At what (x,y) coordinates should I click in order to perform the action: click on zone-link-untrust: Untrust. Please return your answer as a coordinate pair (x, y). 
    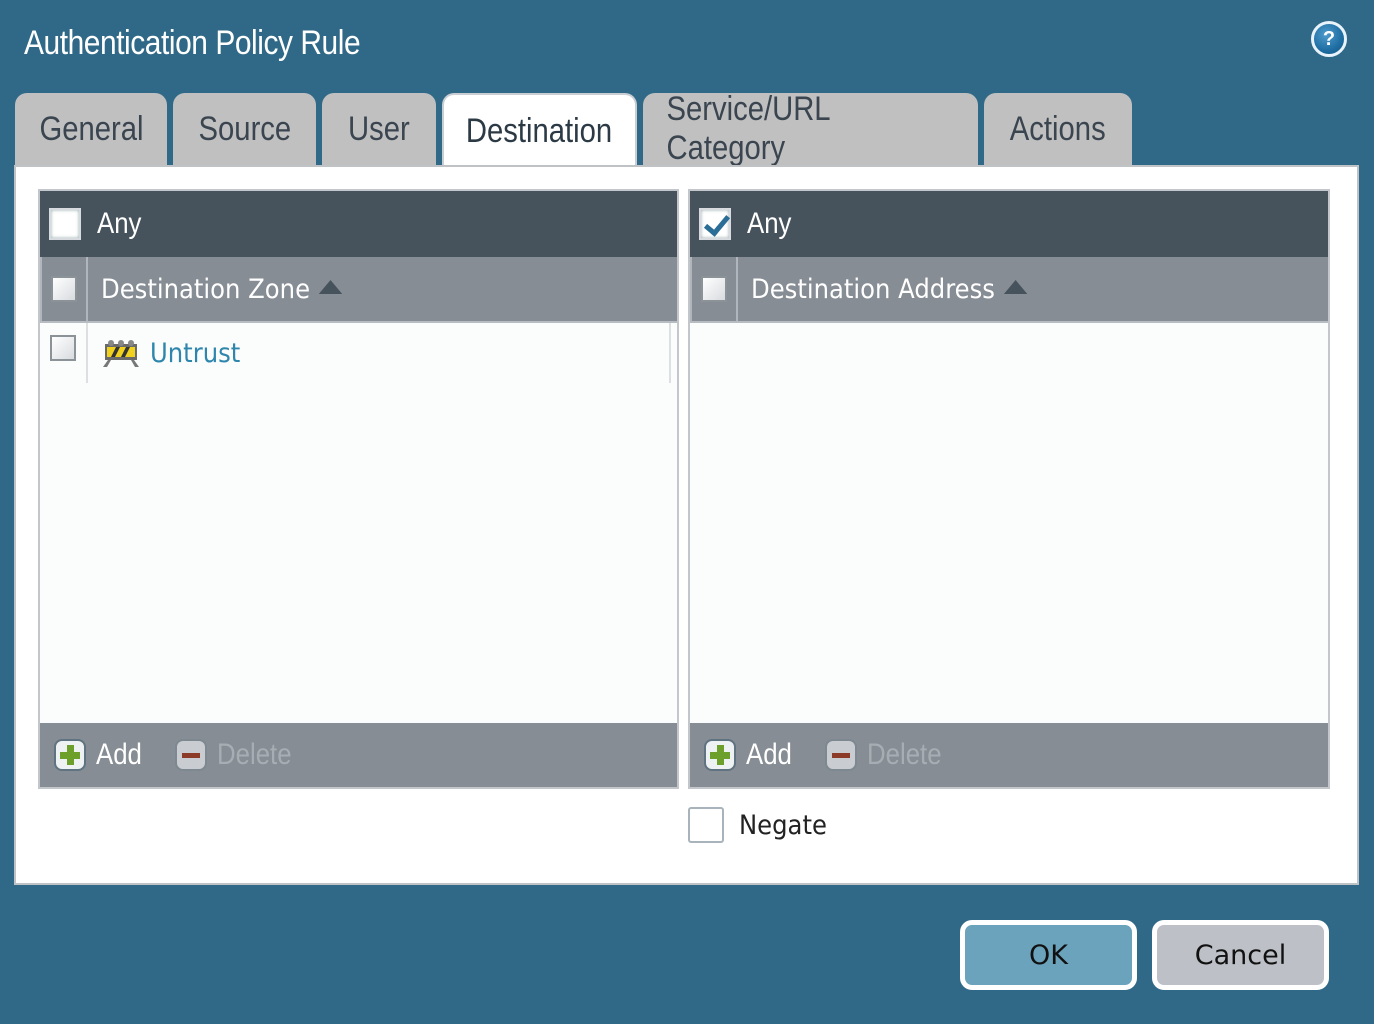
    Looking at the image, I should click on (195, 353).